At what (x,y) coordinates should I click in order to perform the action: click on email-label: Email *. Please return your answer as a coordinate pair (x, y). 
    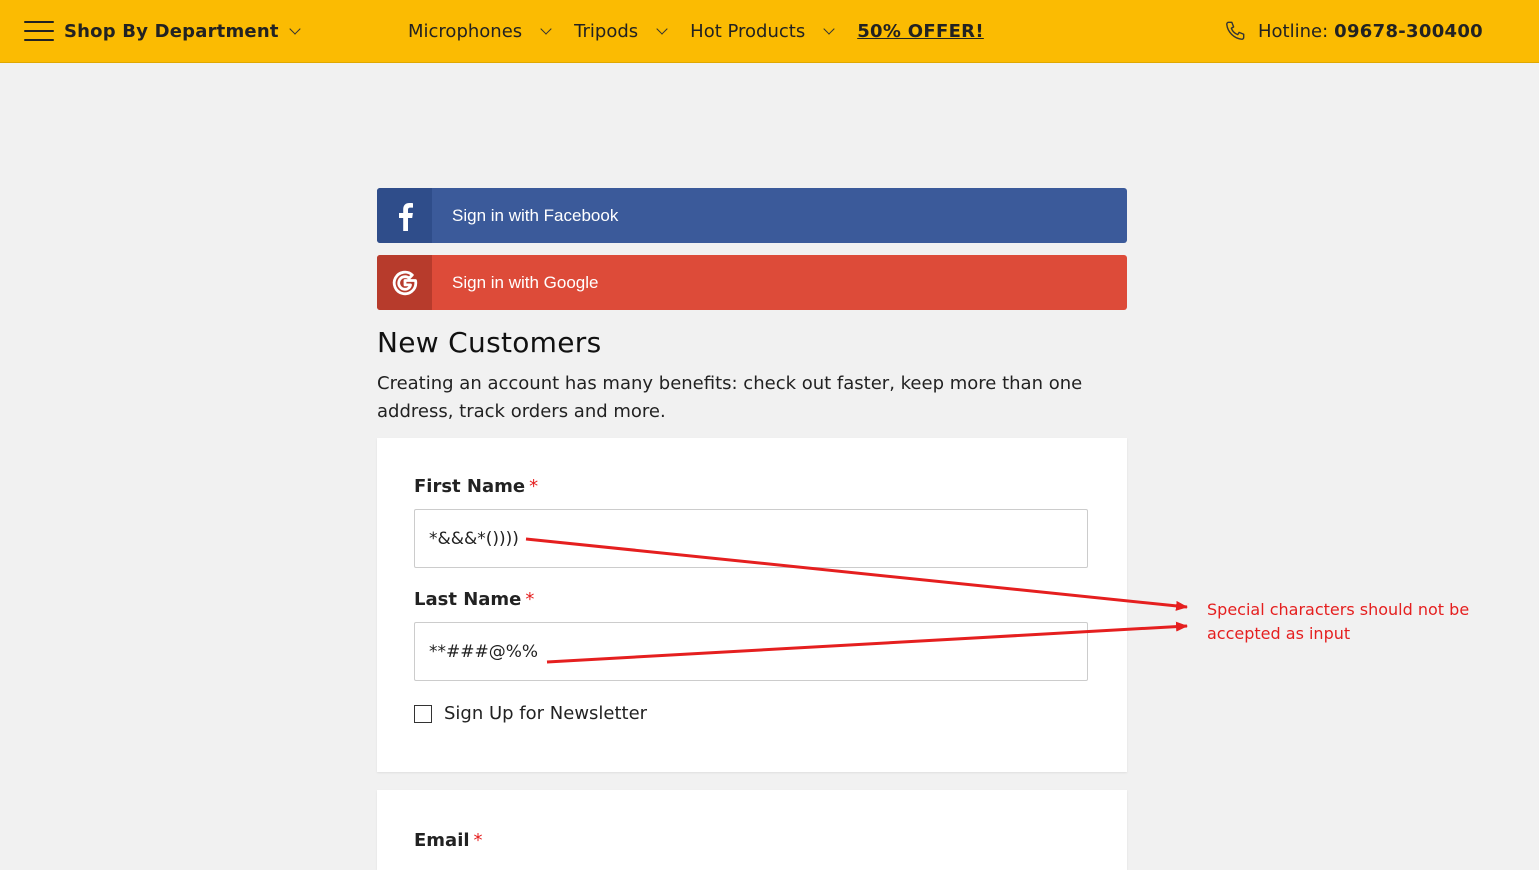
    Looking at the image, I should click on (448, 840).